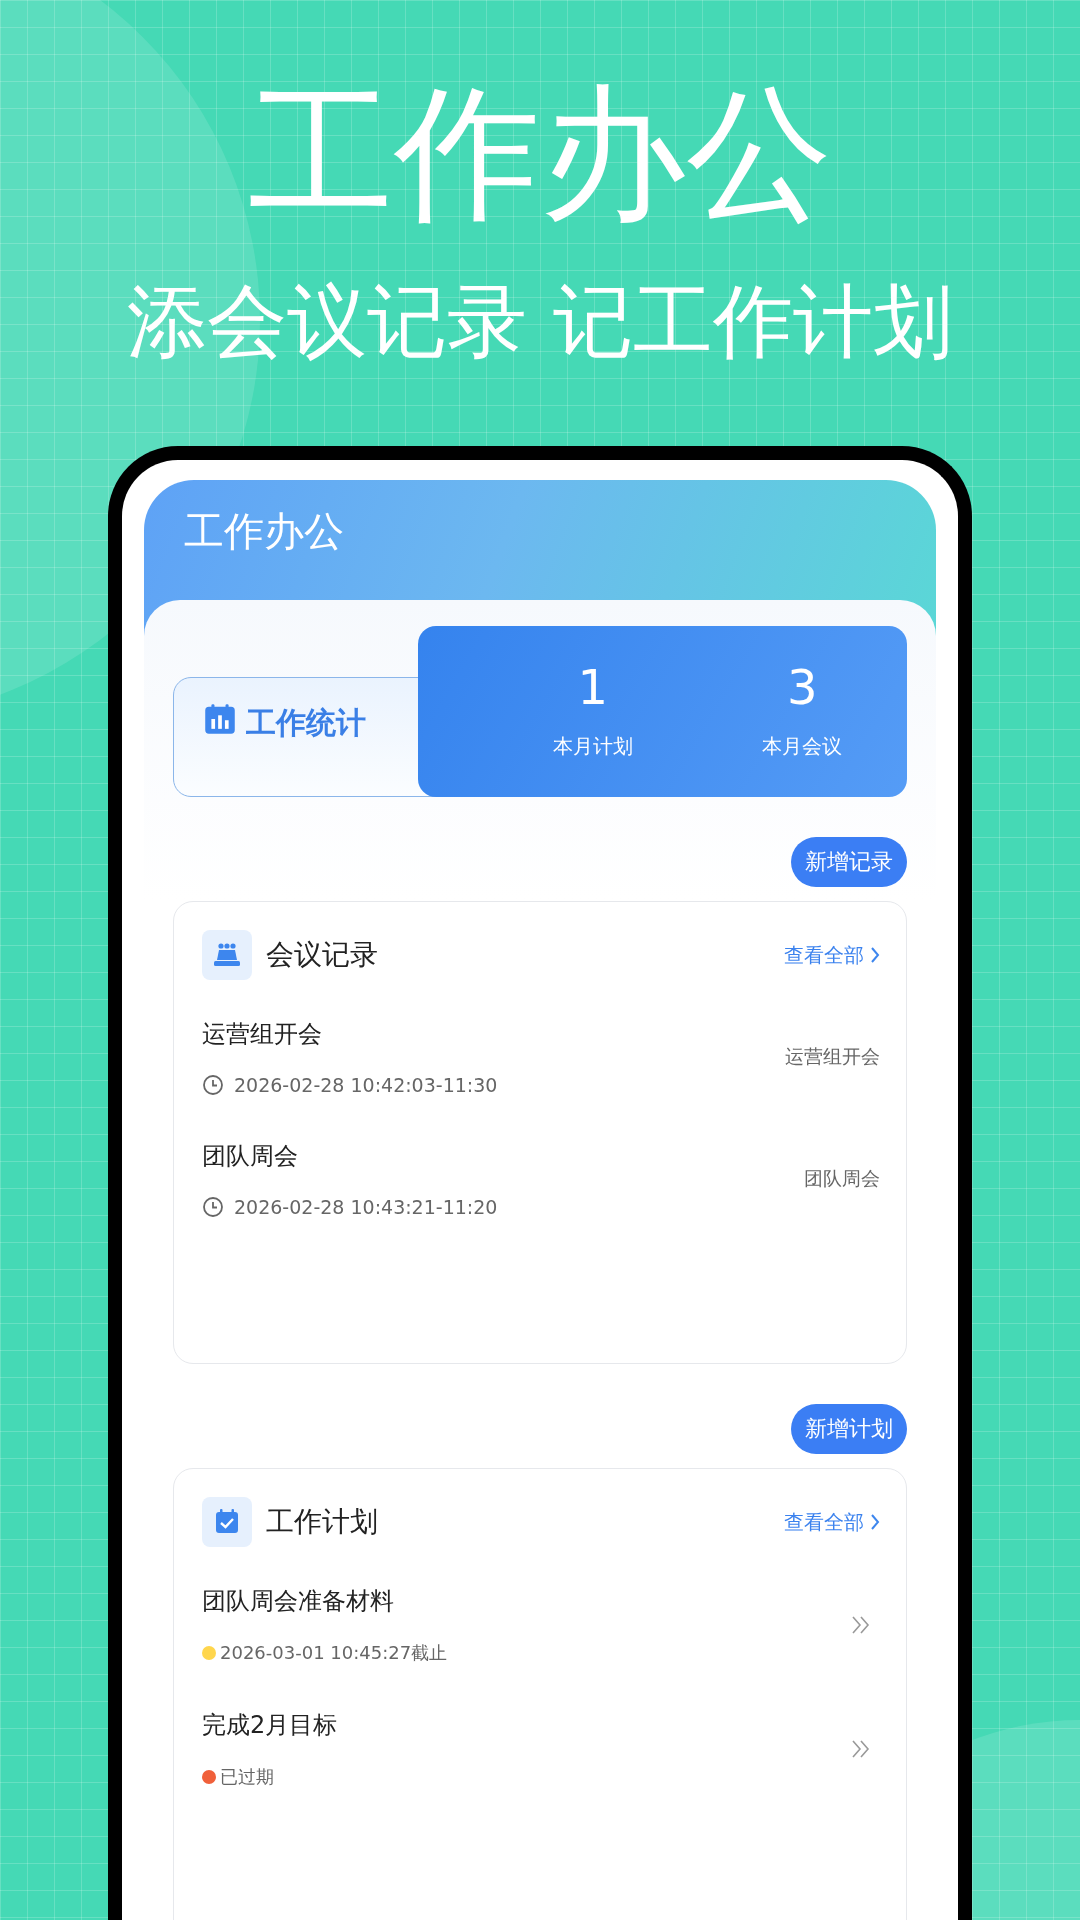 This screenshot has width=1080, height=1920. Describe the element at coordinates (849, 1429) in the screenshot. I see `add-plan-button: 新增计划` at that location.